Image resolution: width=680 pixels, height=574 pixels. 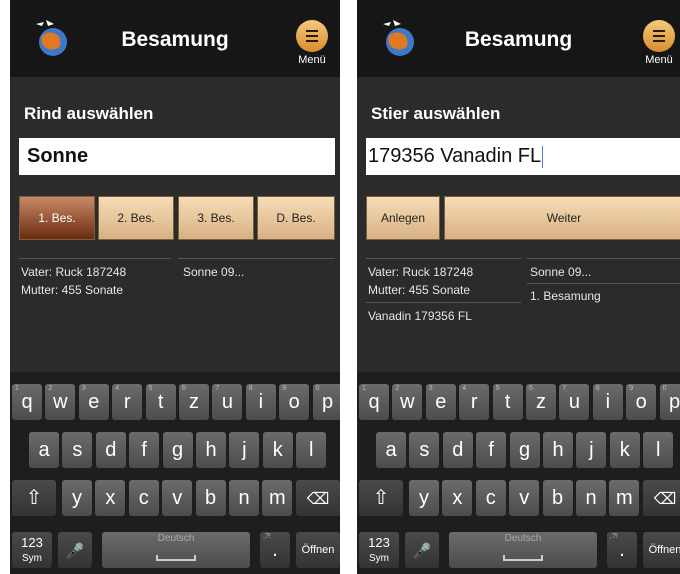 I want to click on shift-icon: ⇧, so click(x=34, y=498).